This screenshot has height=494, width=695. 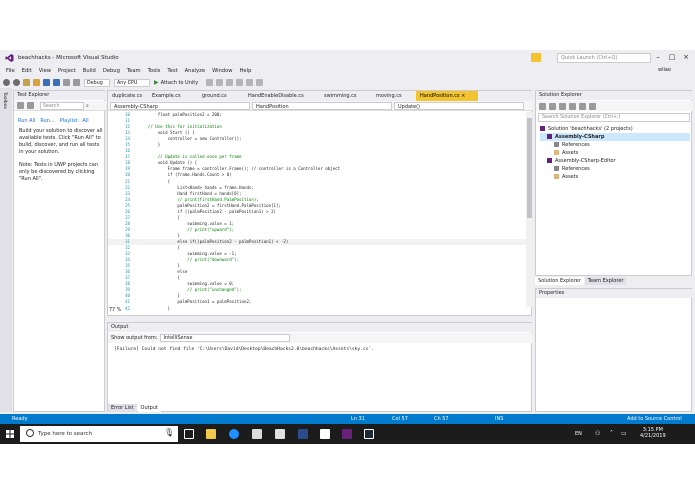 What do you see at coordinates (597, 433) in the screenshot?
I see `people-icon: ⚇` at bounding box center [597, 433].